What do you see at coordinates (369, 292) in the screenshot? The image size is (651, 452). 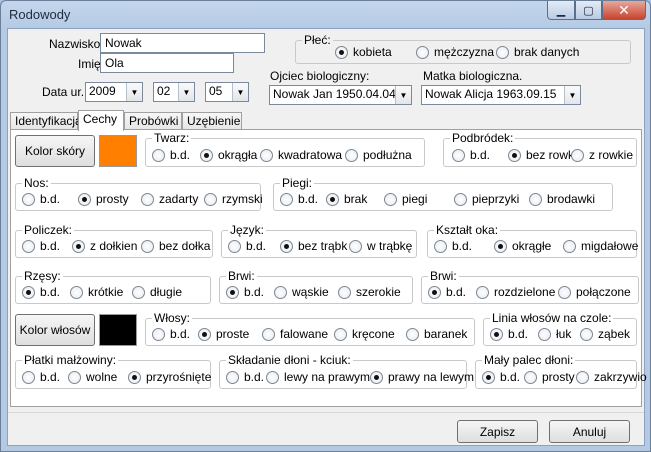 I see `brwi-szerokie-radio: szerokie` at bounding box center [369, 292].